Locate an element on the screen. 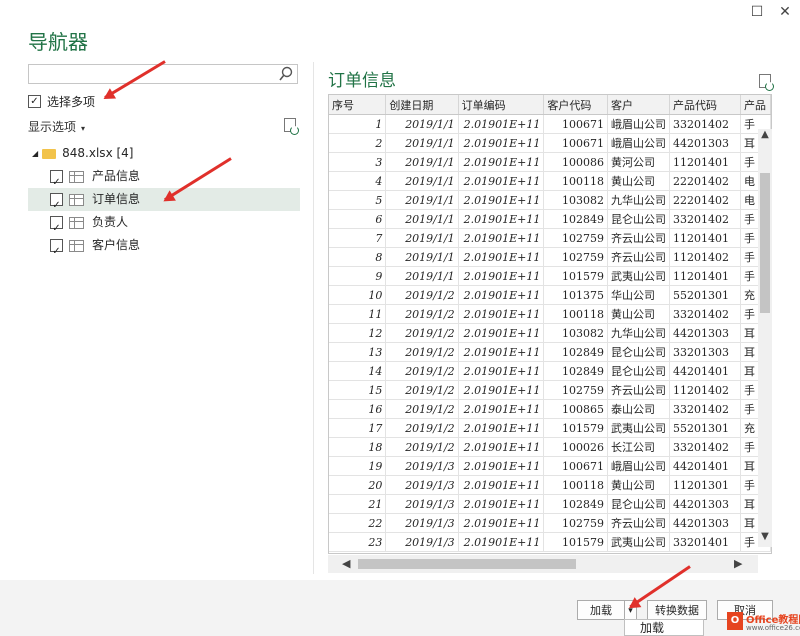  table-row: 11 2019/1/2 2.01901E+11 100118 黄山公司 33201402 手 is located at coordinates (550, 314).